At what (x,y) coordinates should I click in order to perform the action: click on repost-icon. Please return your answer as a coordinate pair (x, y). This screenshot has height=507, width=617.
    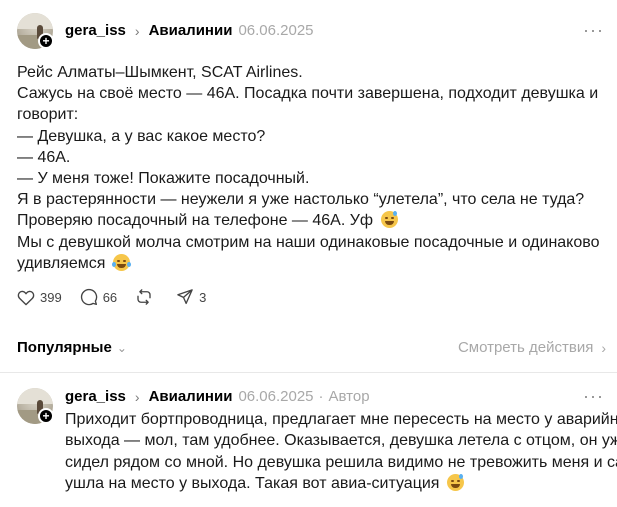
    Looking at the image, I should click on (144, 297).